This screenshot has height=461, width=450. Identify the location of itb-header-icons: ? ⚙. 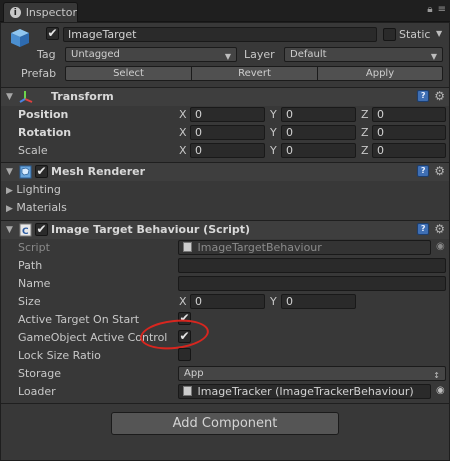
(431, 229).